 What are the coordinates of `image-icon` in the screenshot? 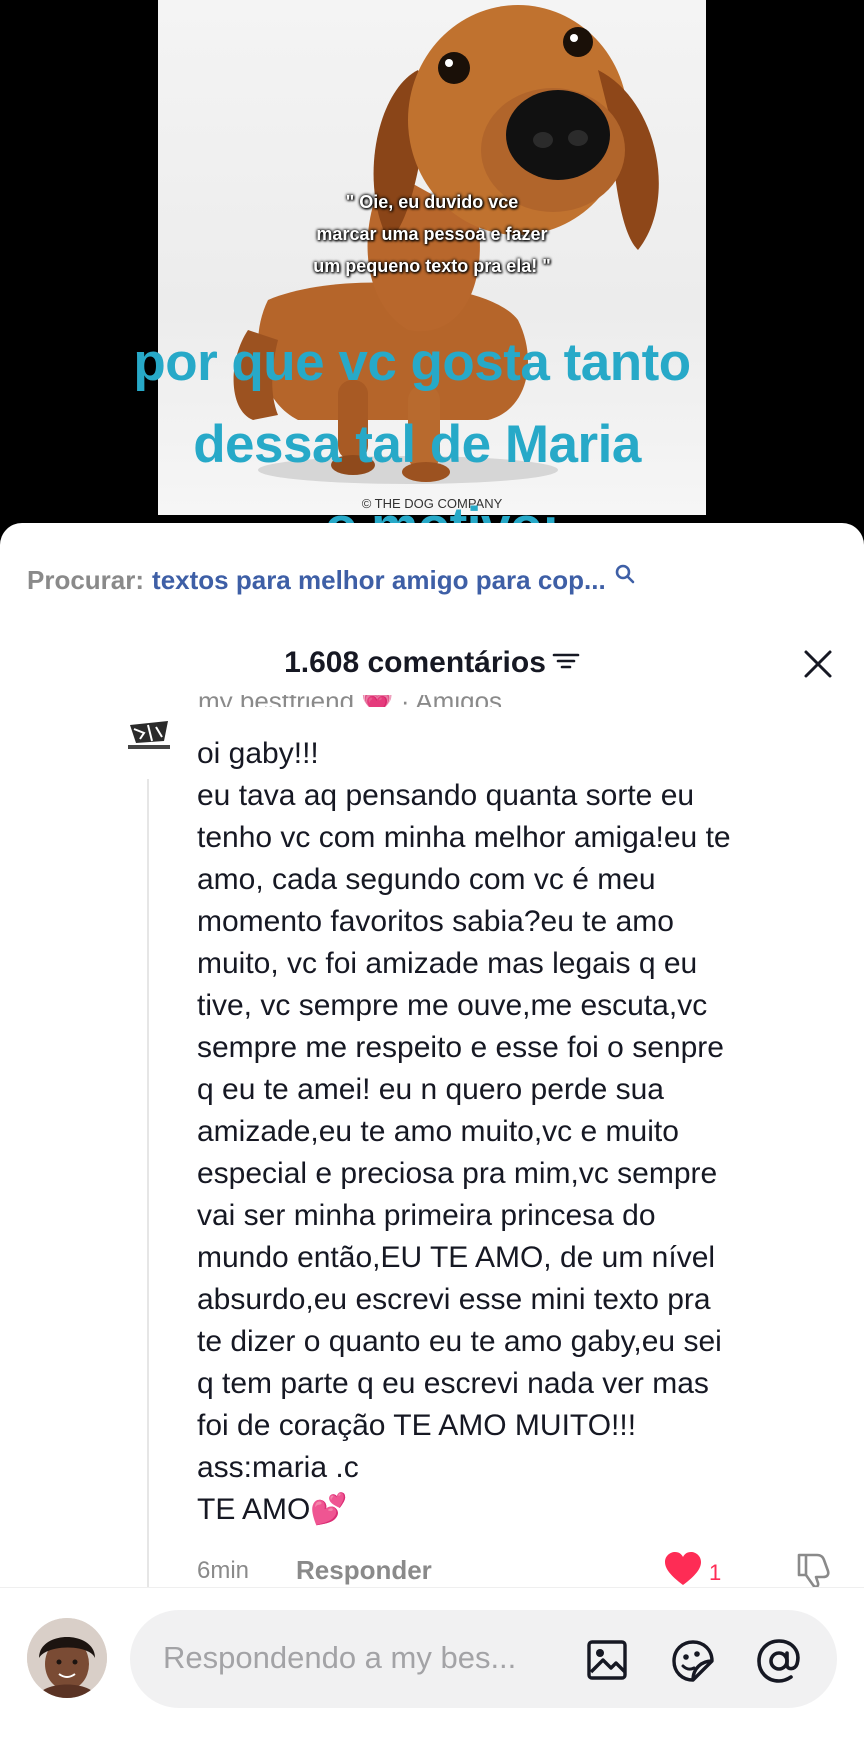 It's located at (607, 1662).